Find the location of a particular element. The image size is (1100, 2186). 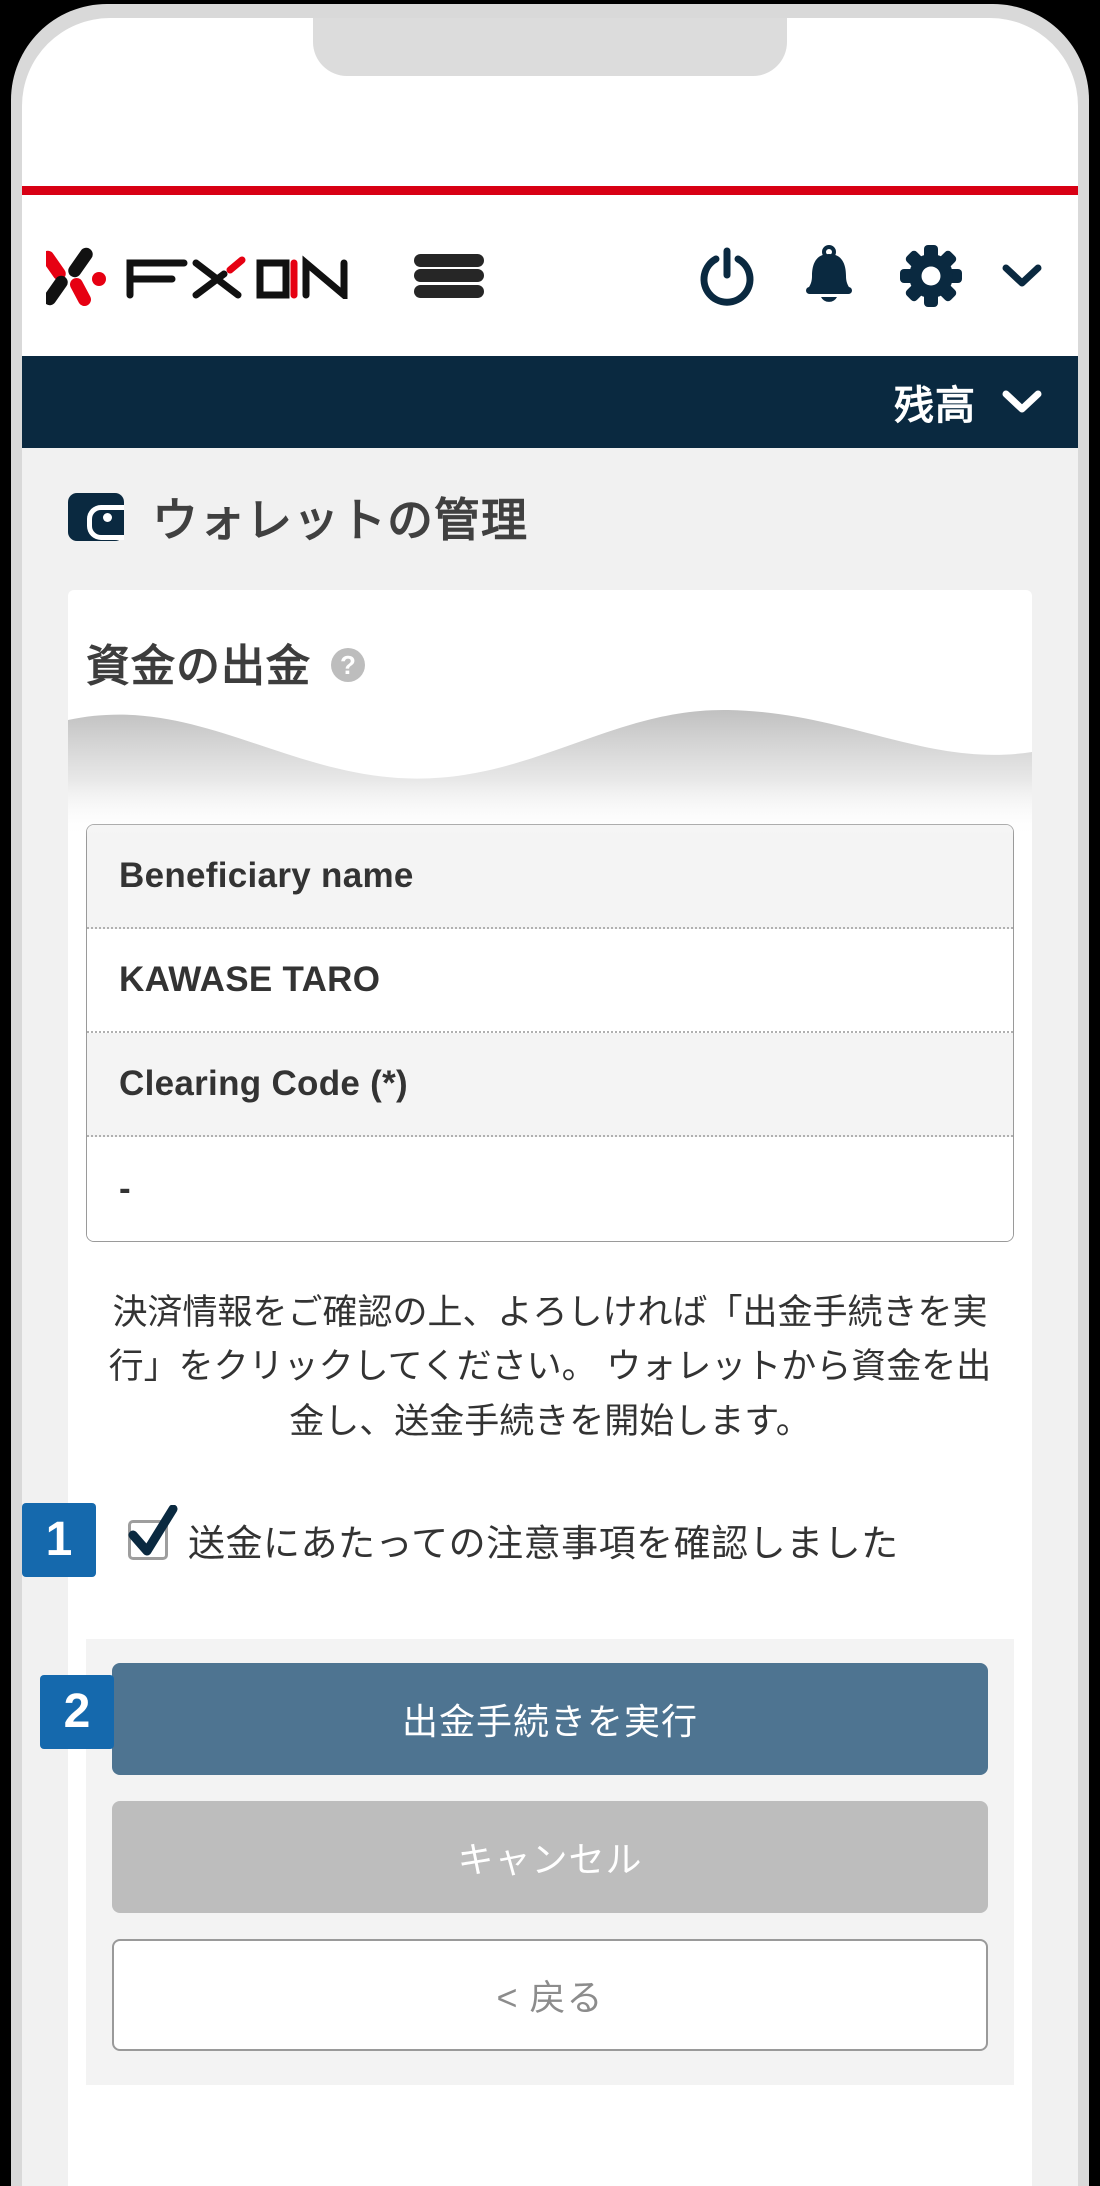

step-badge-2: 2 is located at coordinates (77, 1711).